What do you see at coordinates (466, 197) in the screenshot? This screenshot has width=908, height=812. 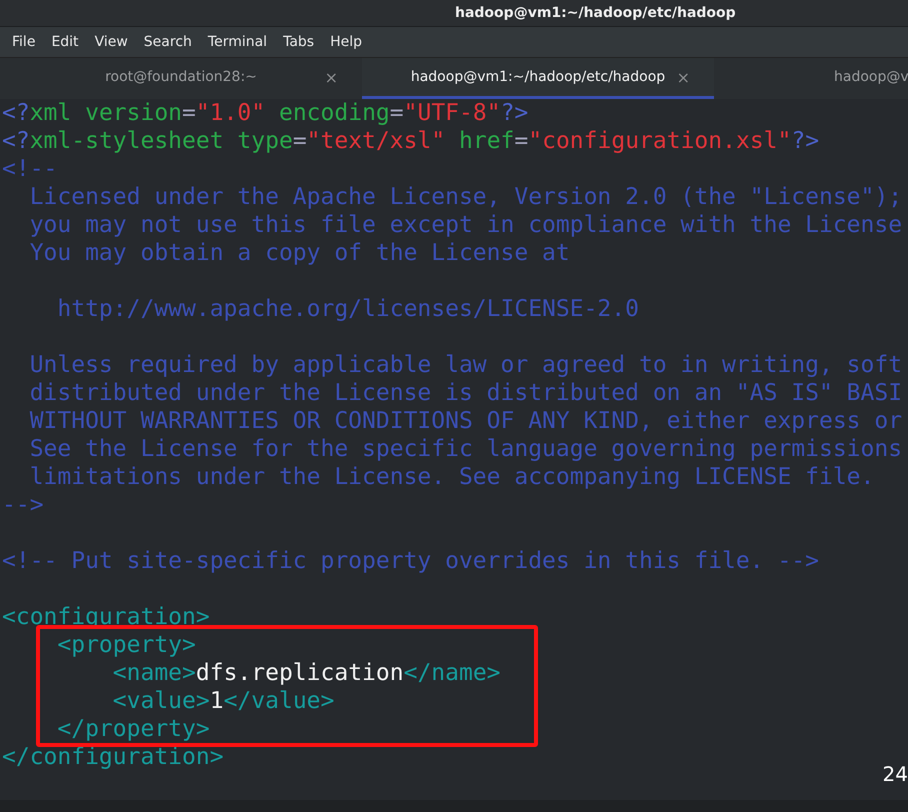 I see `code-line: Licensed under the Apache License, Version 2.0 (the "License");` at bounding box center [466, 197].